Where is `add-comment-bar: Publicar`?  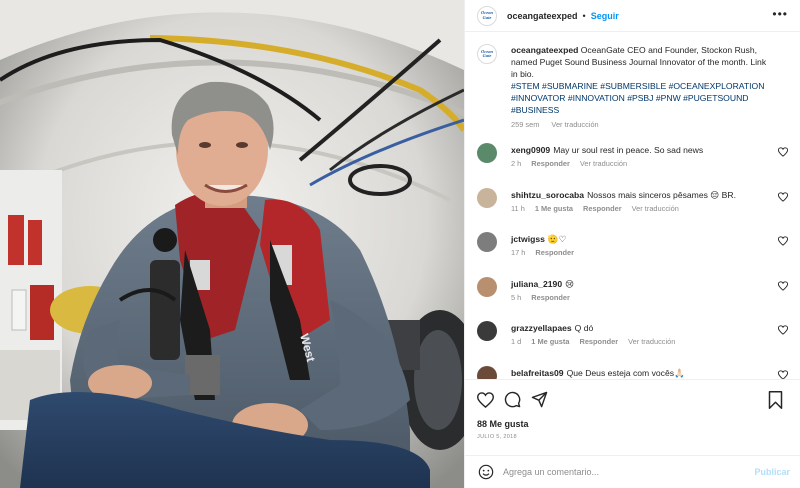 add-comment-bar: Publicar is located at coordinates (632, 471).